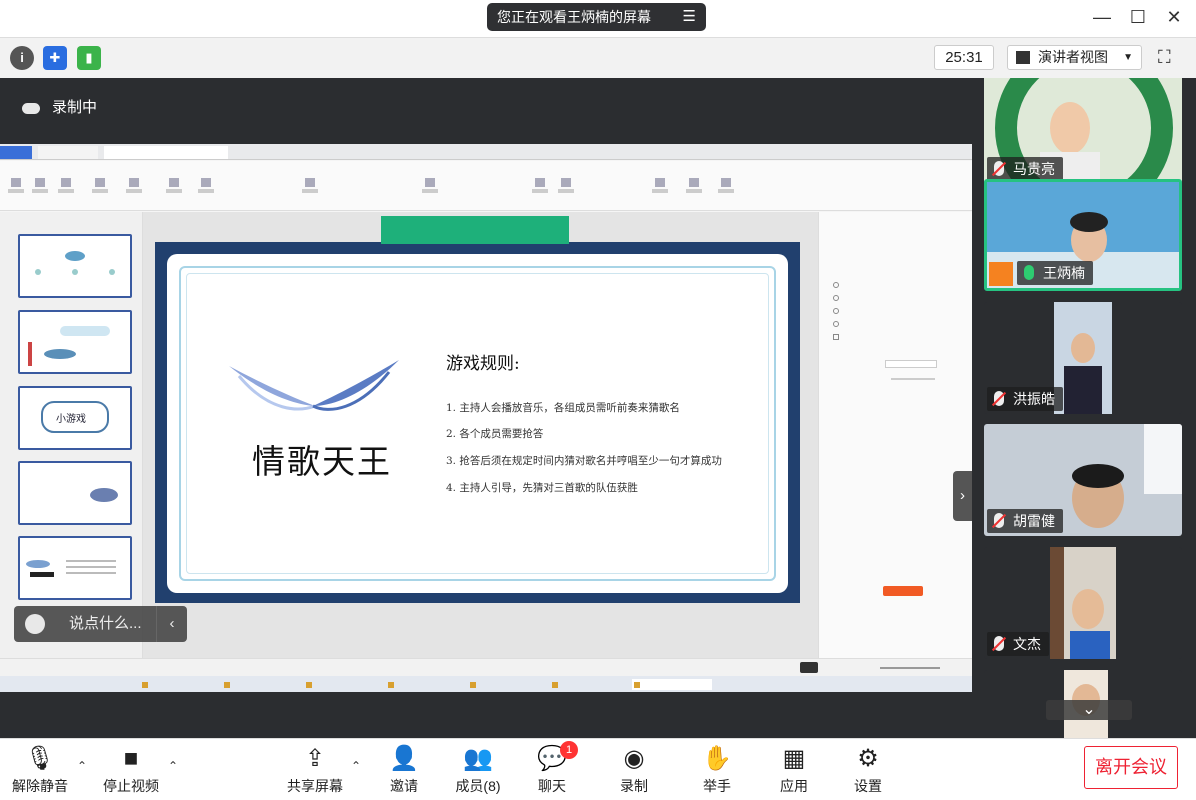 This screenshot has width=1196, height=800. I want to click on chat-icon: 💬, so click(552, 758).